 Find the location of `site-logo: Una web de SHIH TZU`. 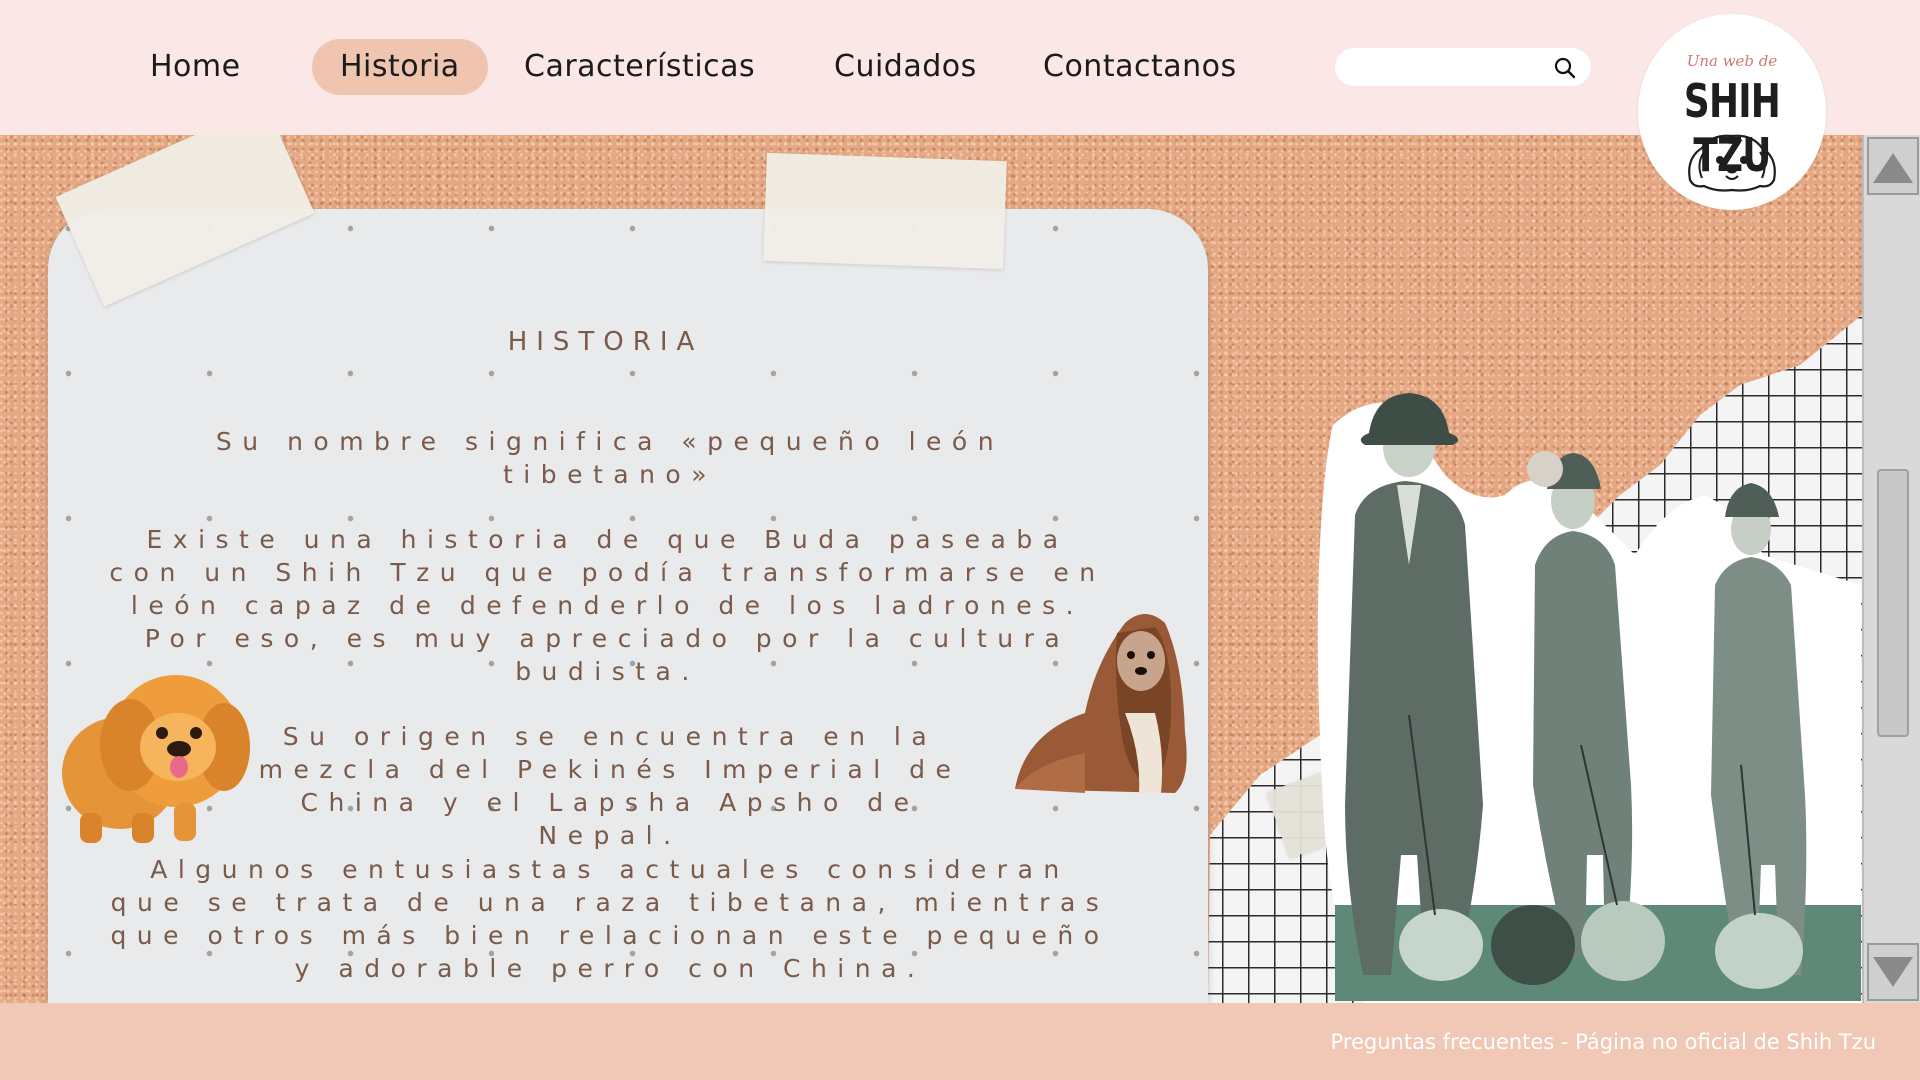

site-logo: Una web de SHIH TZU is located at coordinates (1732, 112).